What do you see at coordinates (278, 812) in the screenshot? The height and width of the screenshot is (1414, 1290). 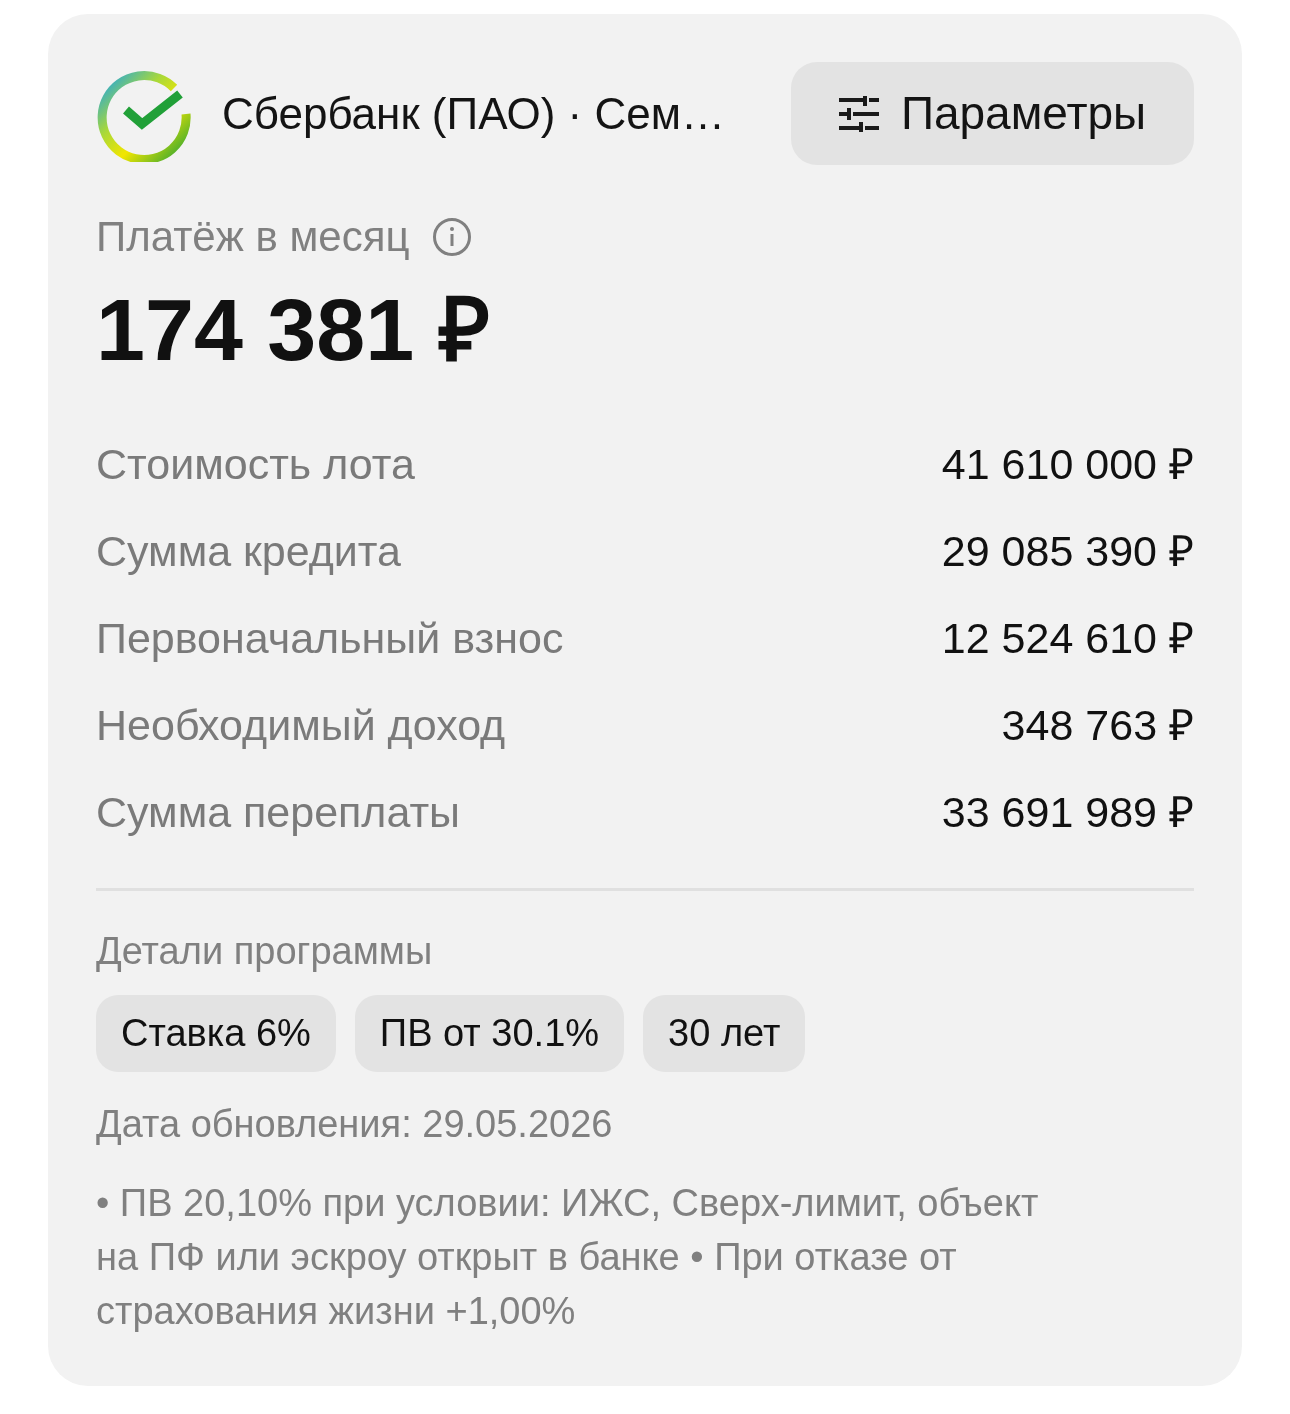 I see `detail-label: Сумма переплаты` at bounding box center [278, 812].